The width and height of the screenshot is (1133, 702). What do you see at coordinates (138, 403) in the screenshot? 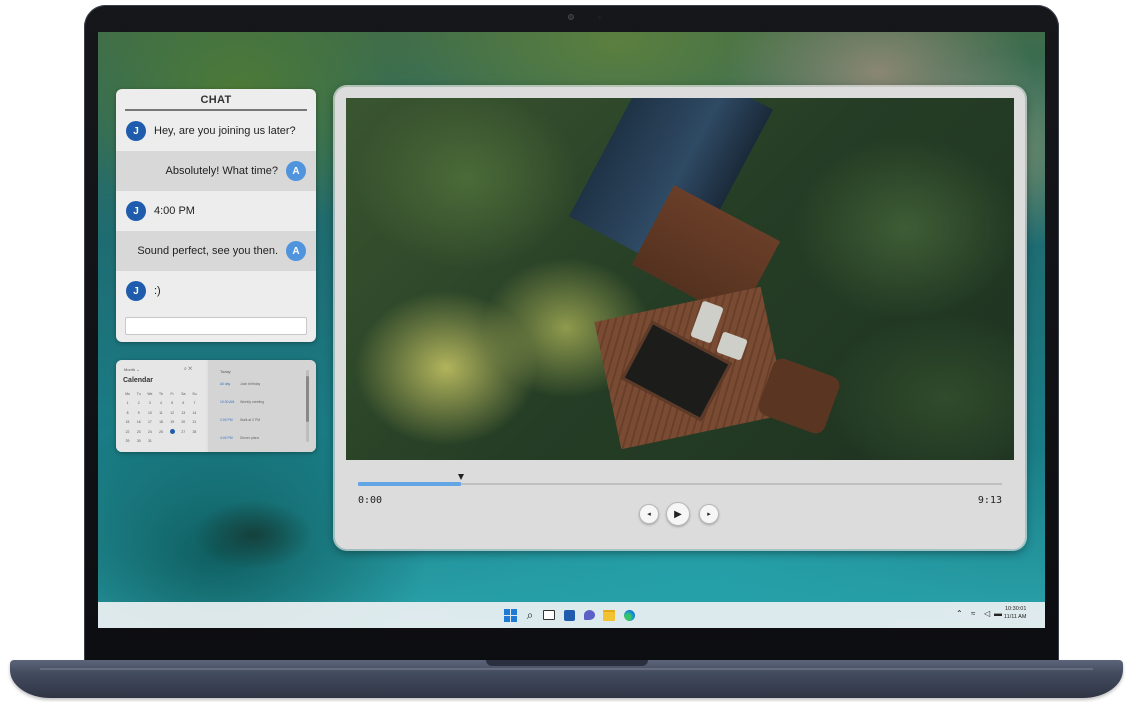
I see `calendar-day: 2` at bounding box center [138, 403].